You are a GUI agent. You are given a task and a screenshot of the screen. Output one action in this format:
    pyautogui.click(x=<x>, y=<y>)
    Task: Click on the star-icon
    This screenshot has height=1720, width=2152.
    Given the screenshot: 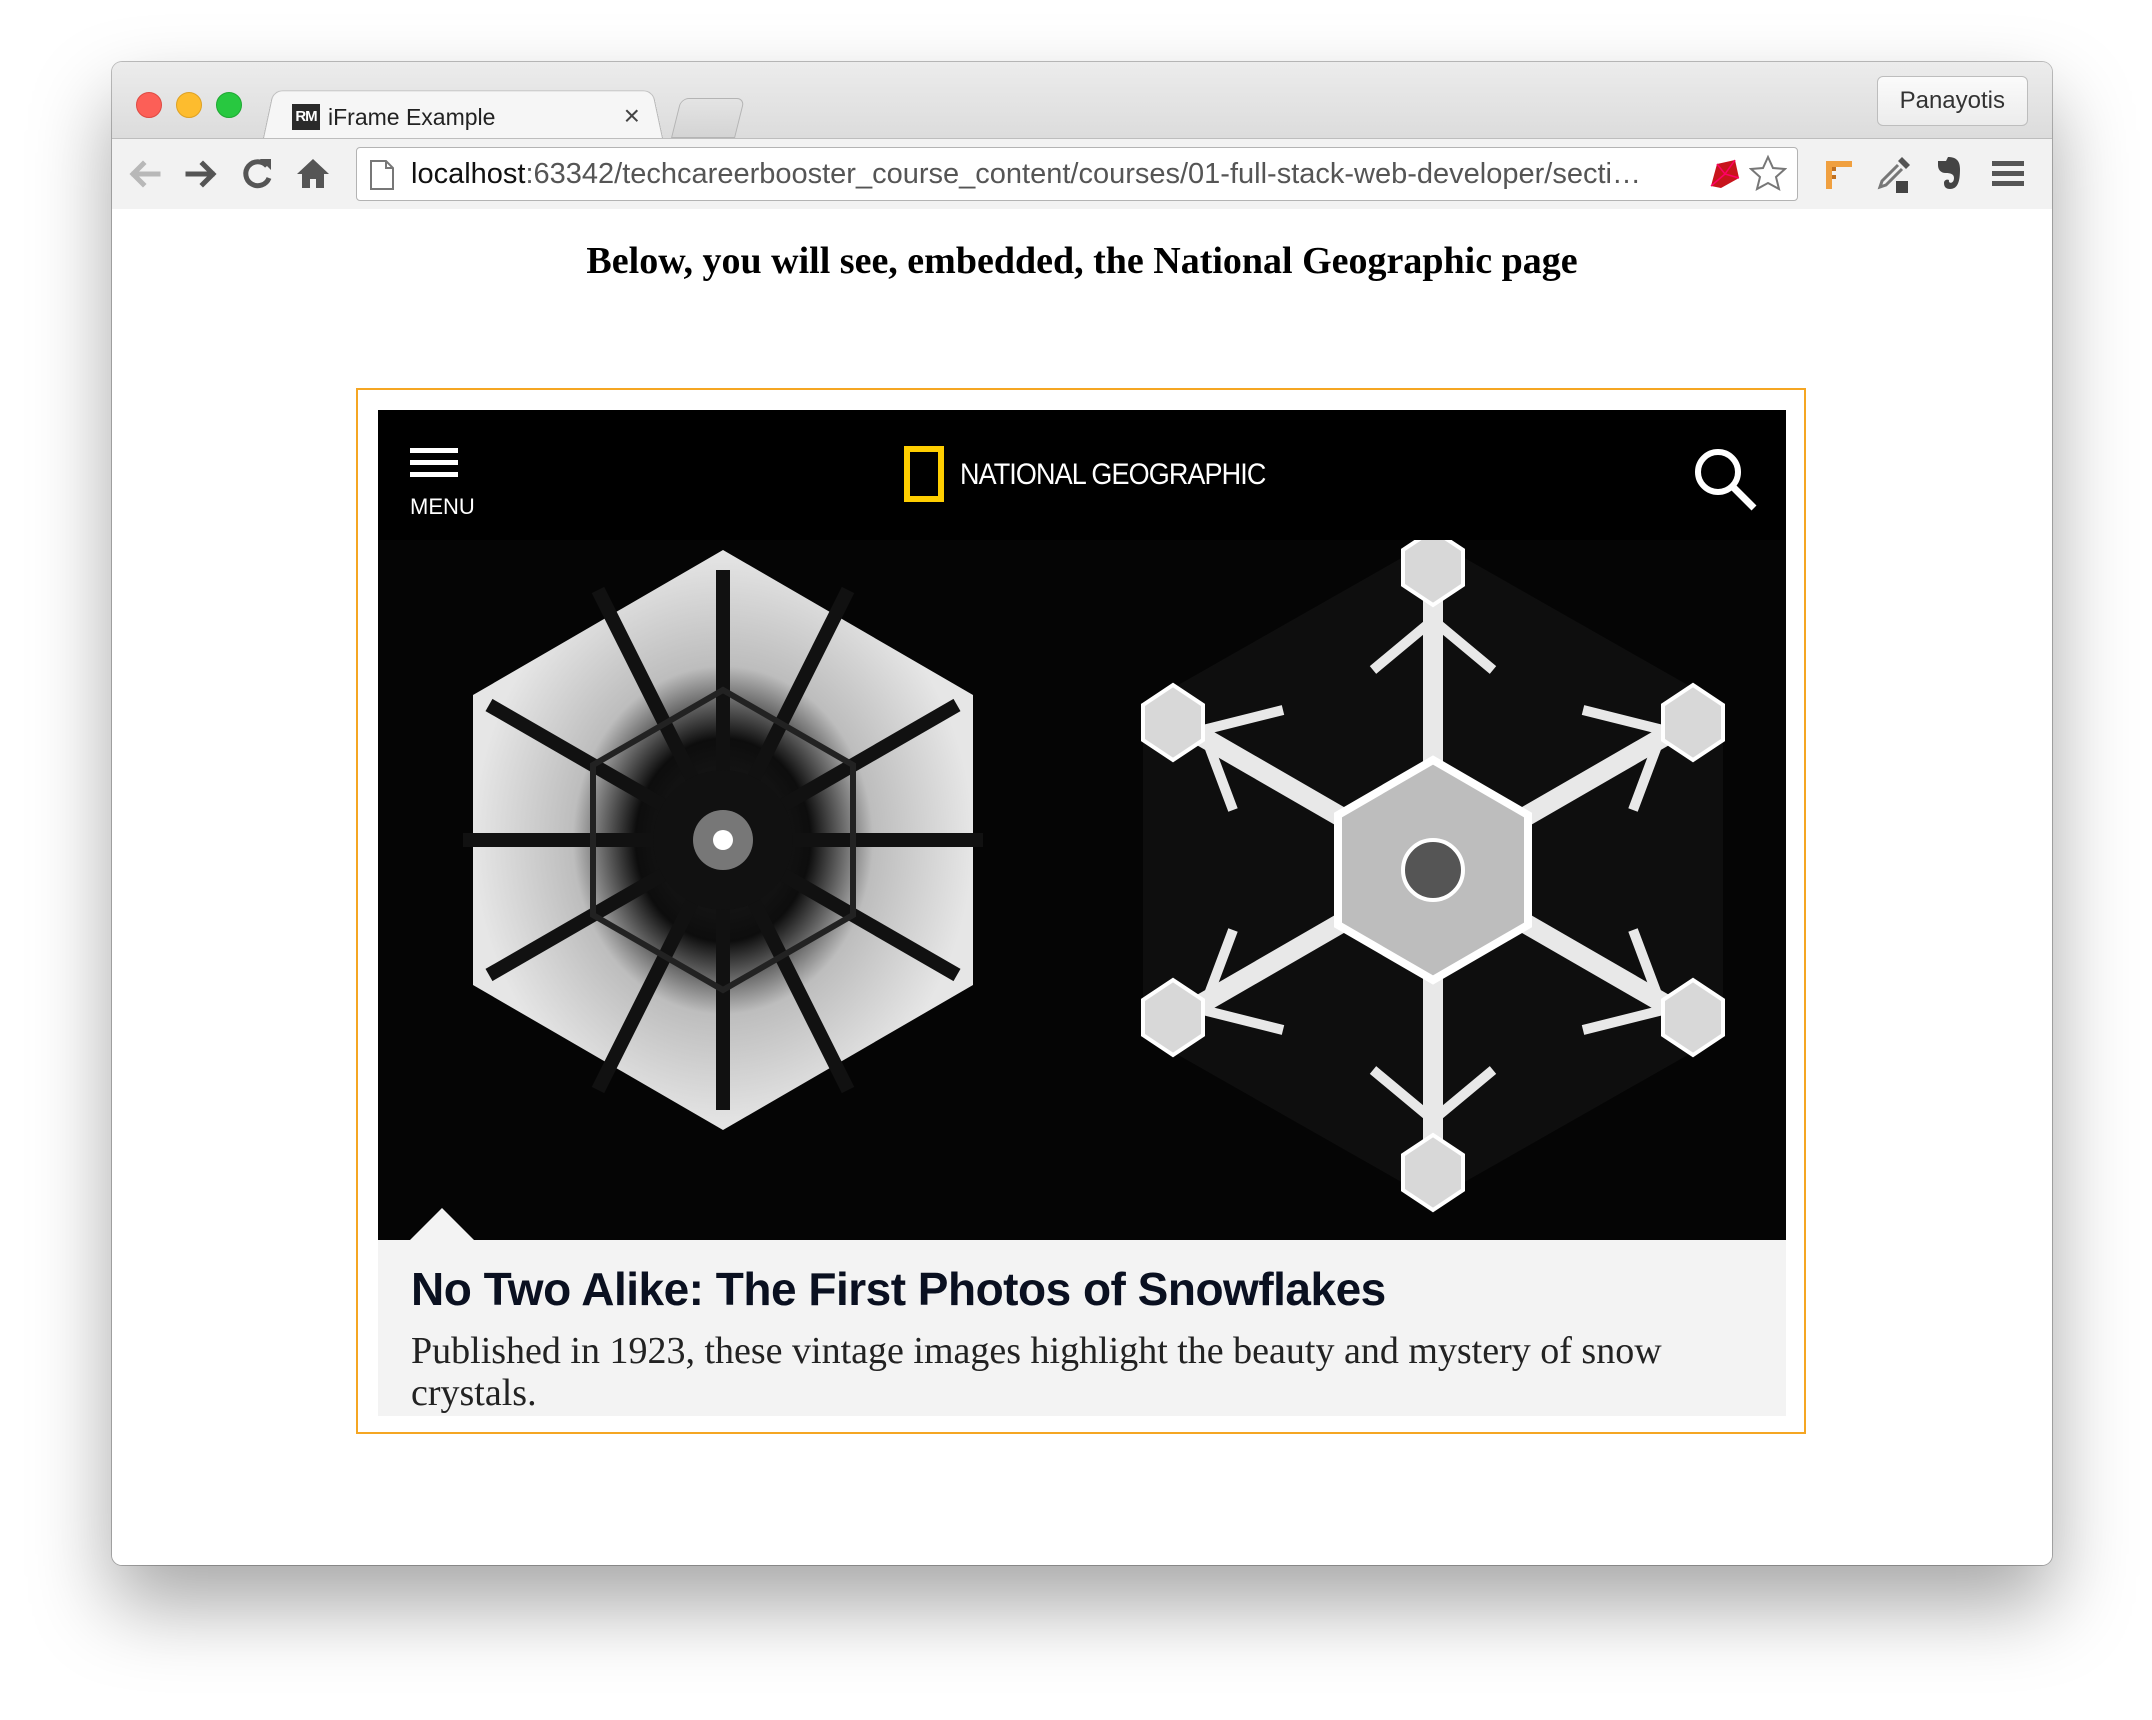 What is the action you would take?
    pyautogui.click(x=1768, y=173)
    